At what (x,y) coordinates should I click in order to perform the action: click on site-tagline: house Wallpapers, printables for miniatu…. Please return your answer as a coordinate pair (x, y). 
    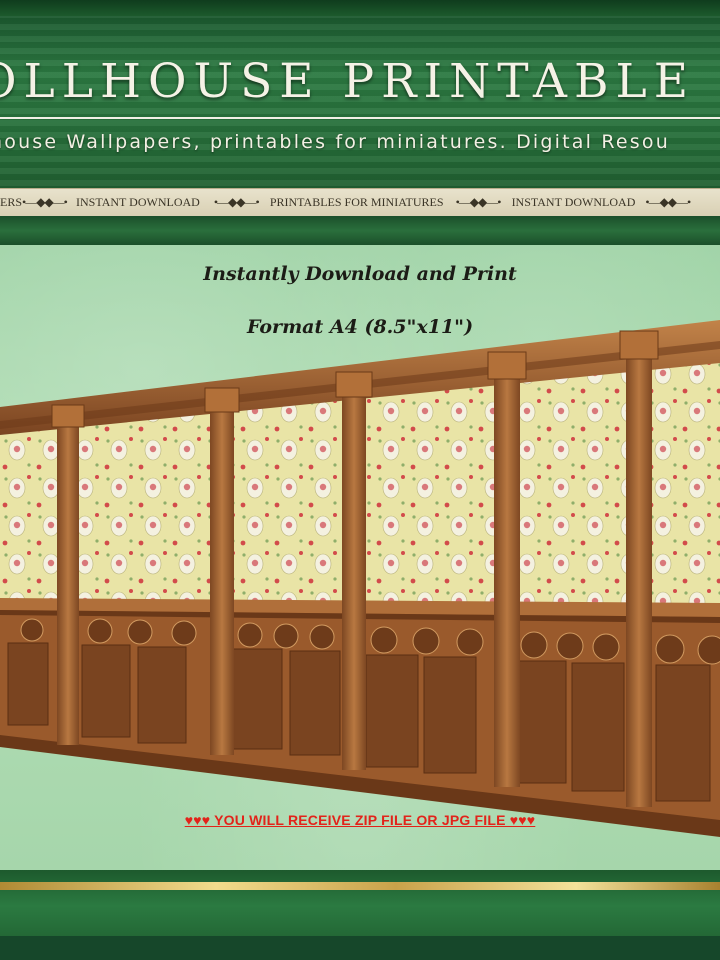
    Looking at the image, I should click on (335, 142).